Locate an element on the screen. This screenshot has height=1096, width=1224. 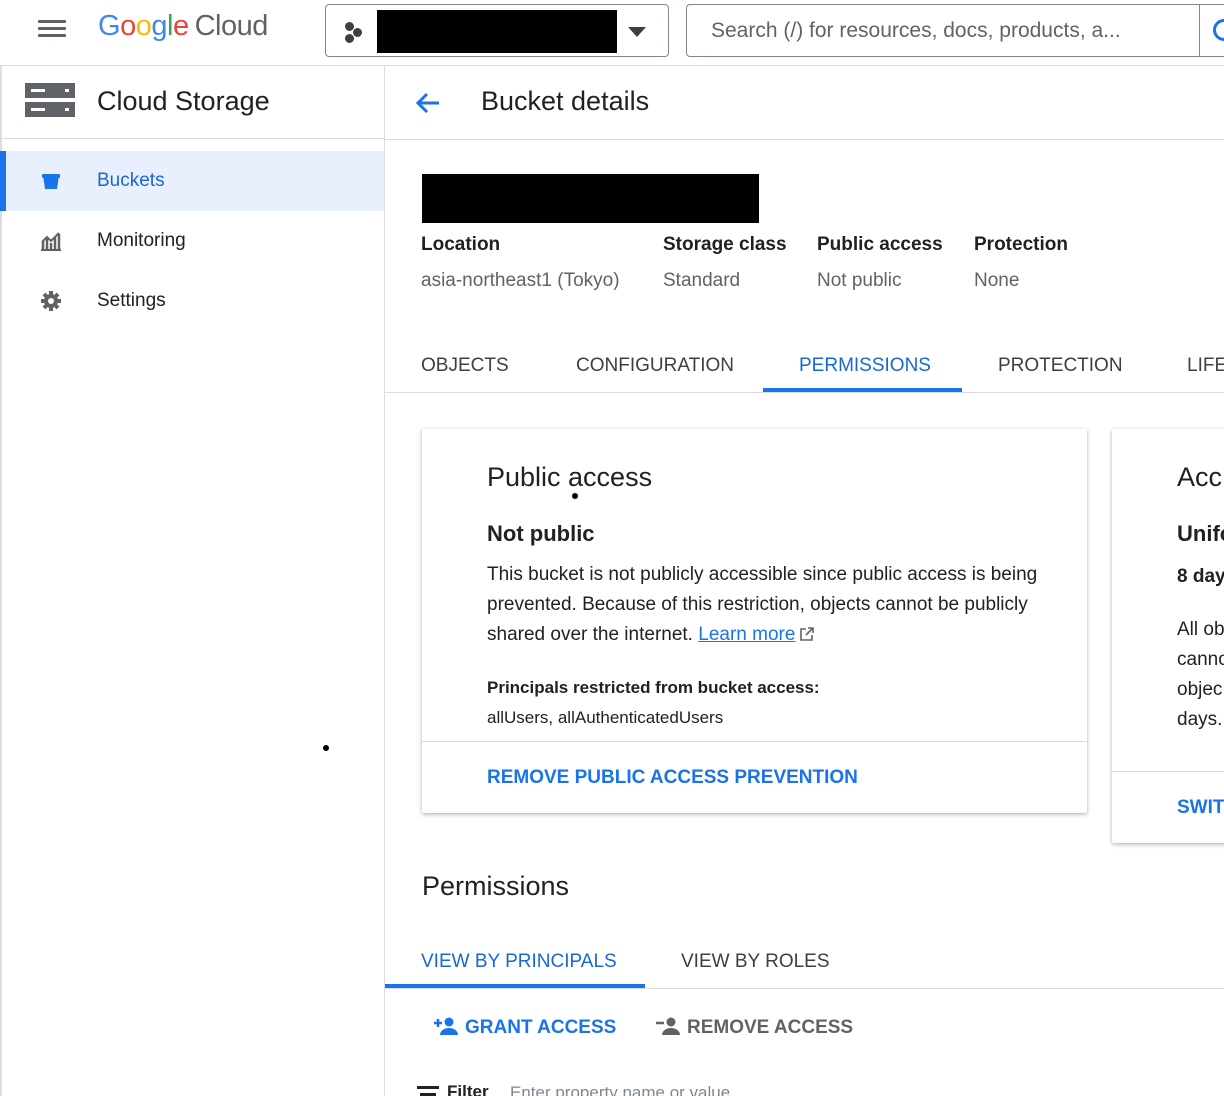
card-title: Public access is located at coordinates (570, 477).